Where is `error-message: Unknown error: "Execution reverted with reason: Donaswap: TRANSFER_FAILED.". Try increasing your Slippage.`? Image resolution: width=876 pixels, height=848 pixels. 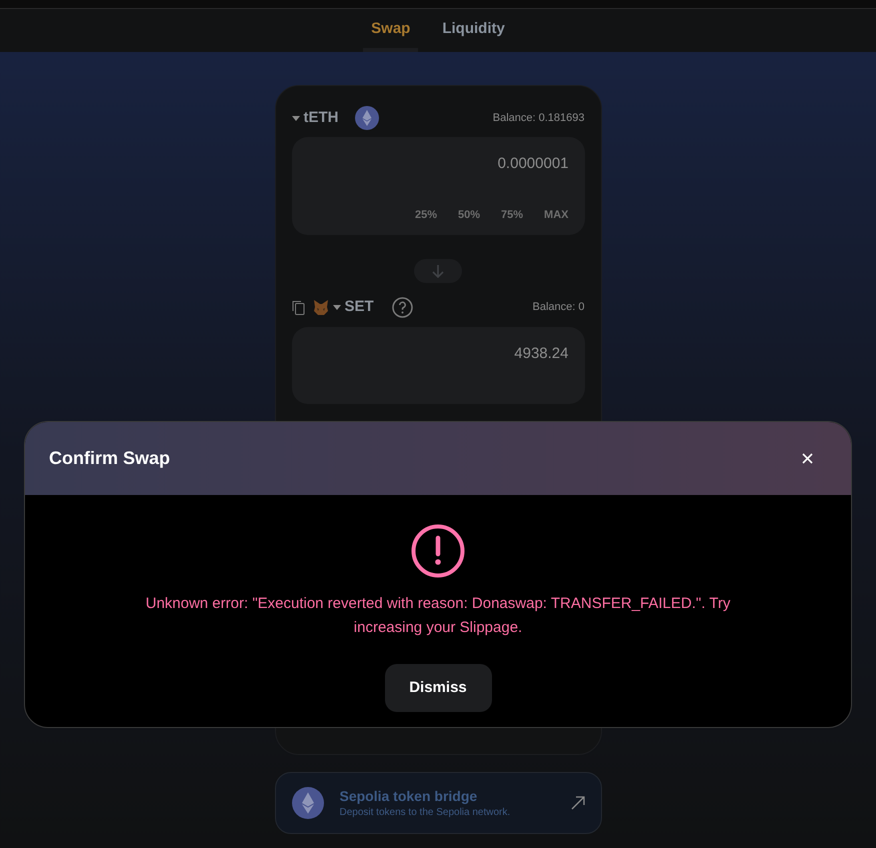 error-message: Unknown error: "Execution reverted with reason: Donaswap: TRANSFER_FAILED.". Try increasing your Slippage. is located at coordinates (438, 616).